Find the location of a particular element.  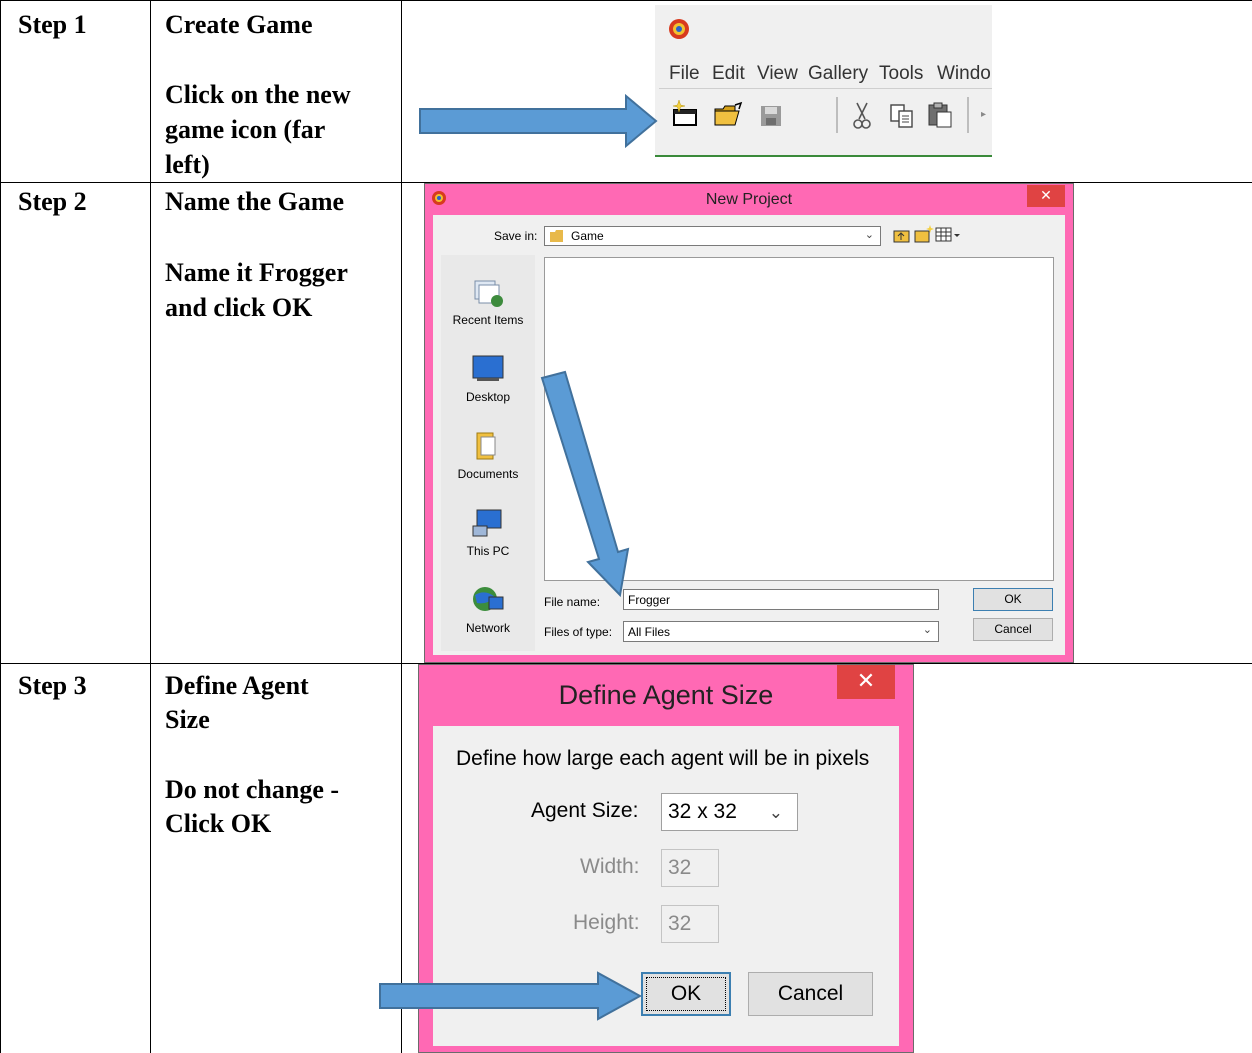

height-input: 32 is located at coordinates (690, 924).